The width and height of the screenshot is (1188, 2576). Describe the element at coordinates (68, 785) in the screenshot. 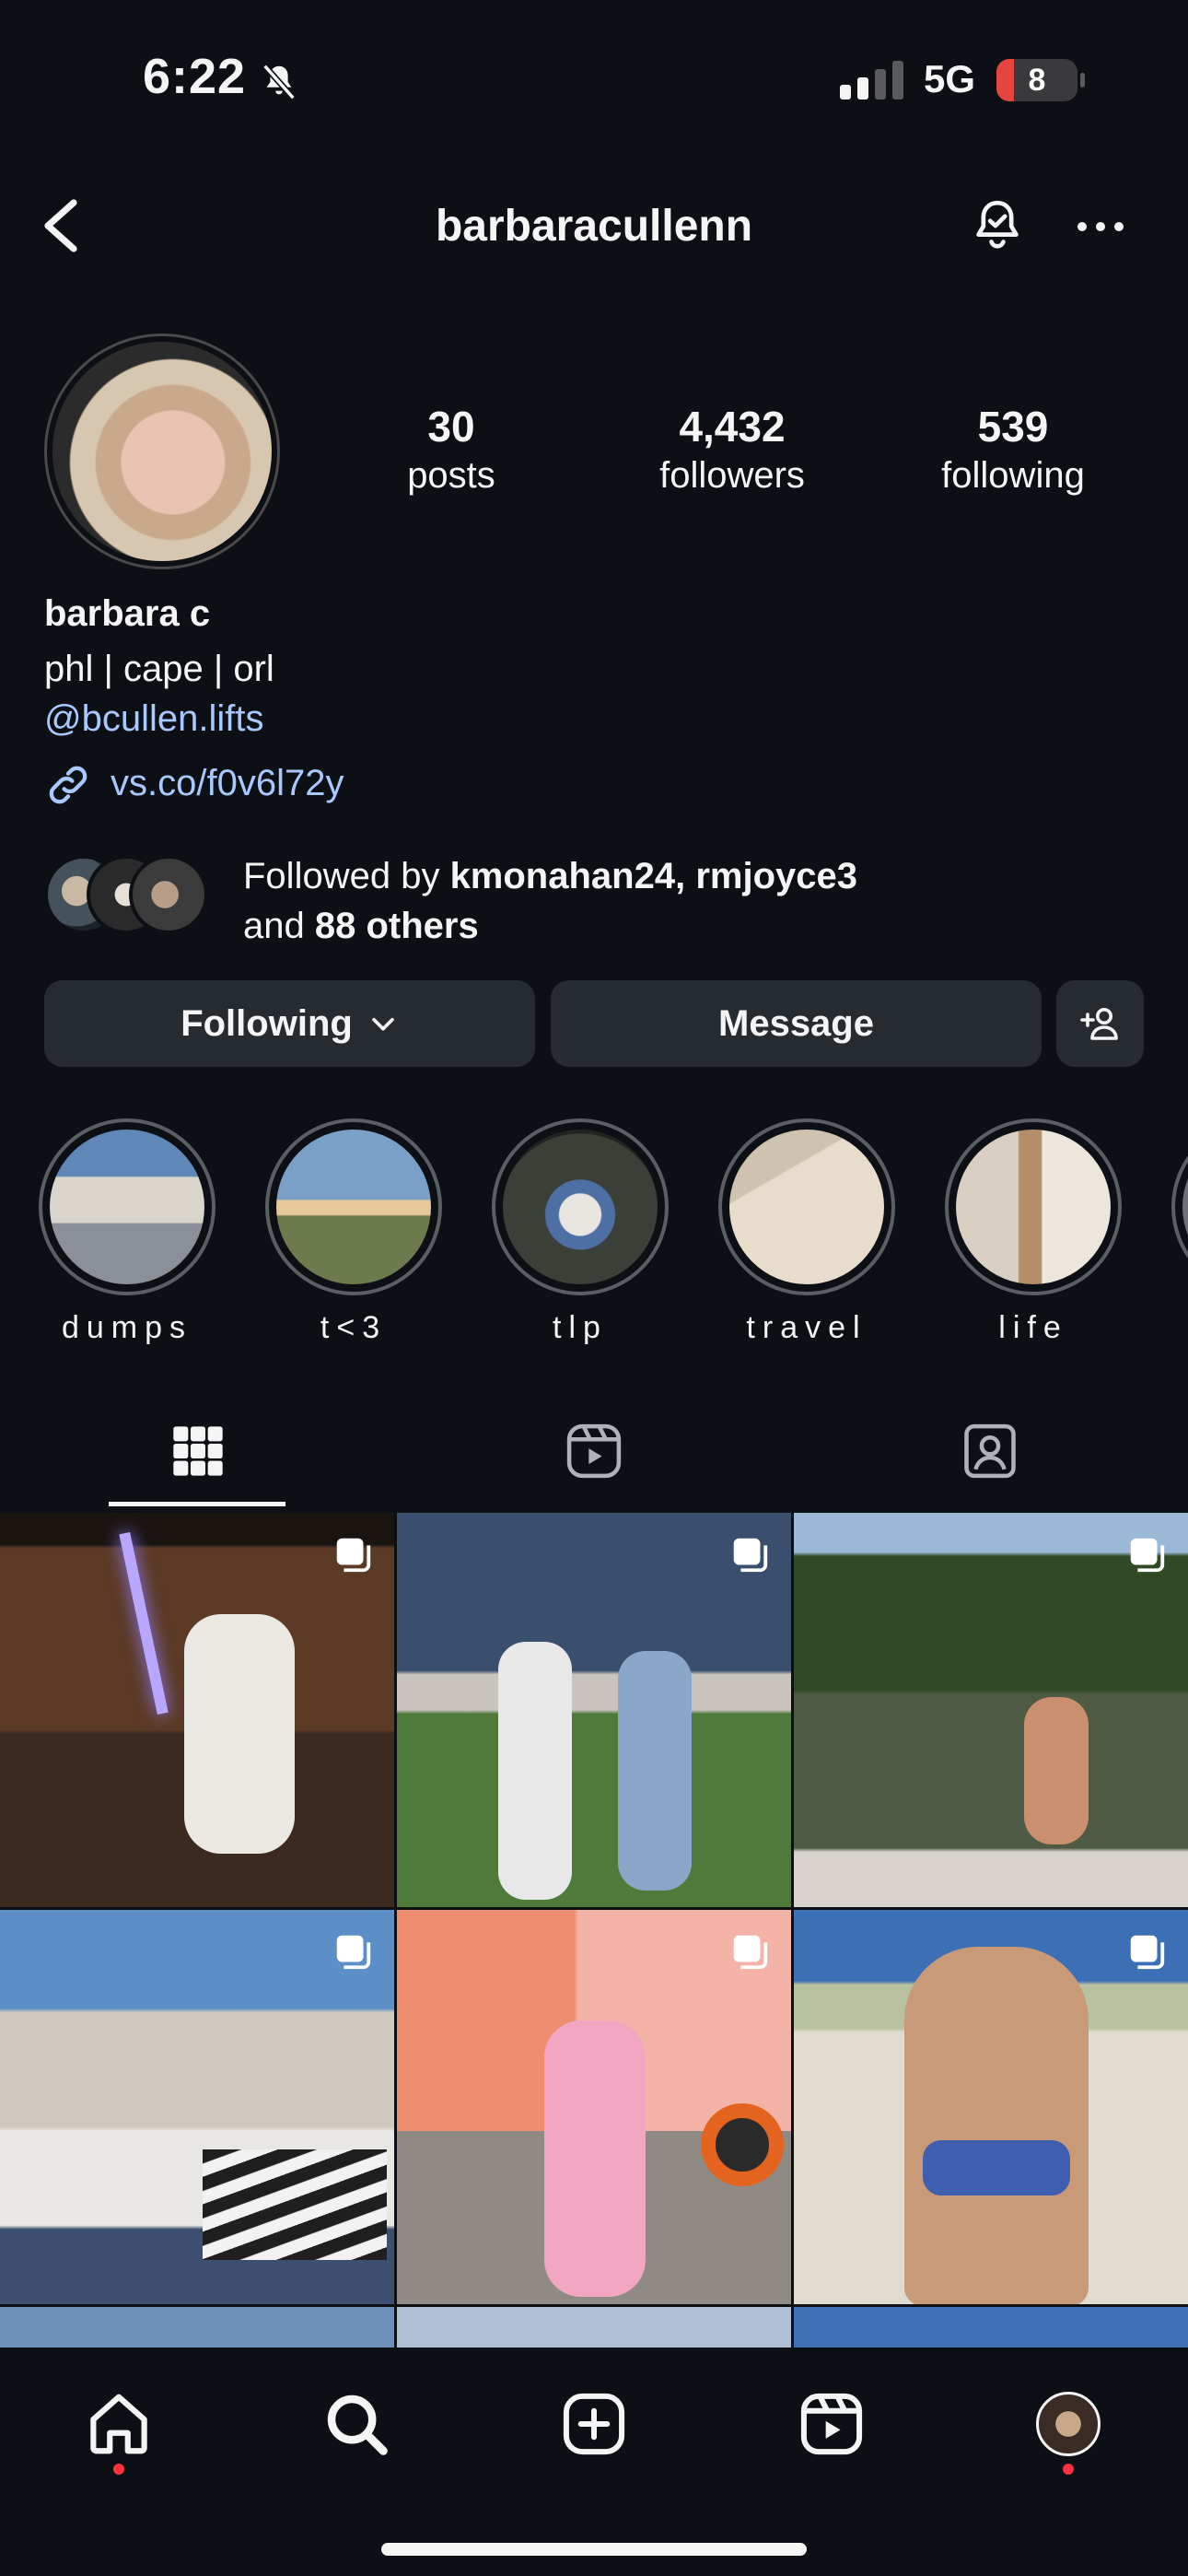

I see `link-icon` at that location.